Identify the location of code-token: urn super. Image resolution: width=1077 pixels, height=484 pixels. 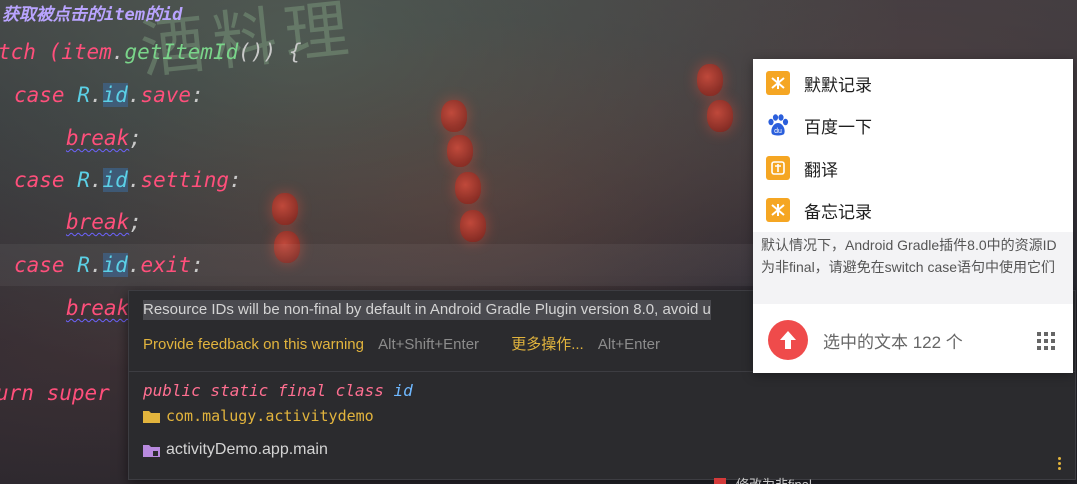
(55, 393).